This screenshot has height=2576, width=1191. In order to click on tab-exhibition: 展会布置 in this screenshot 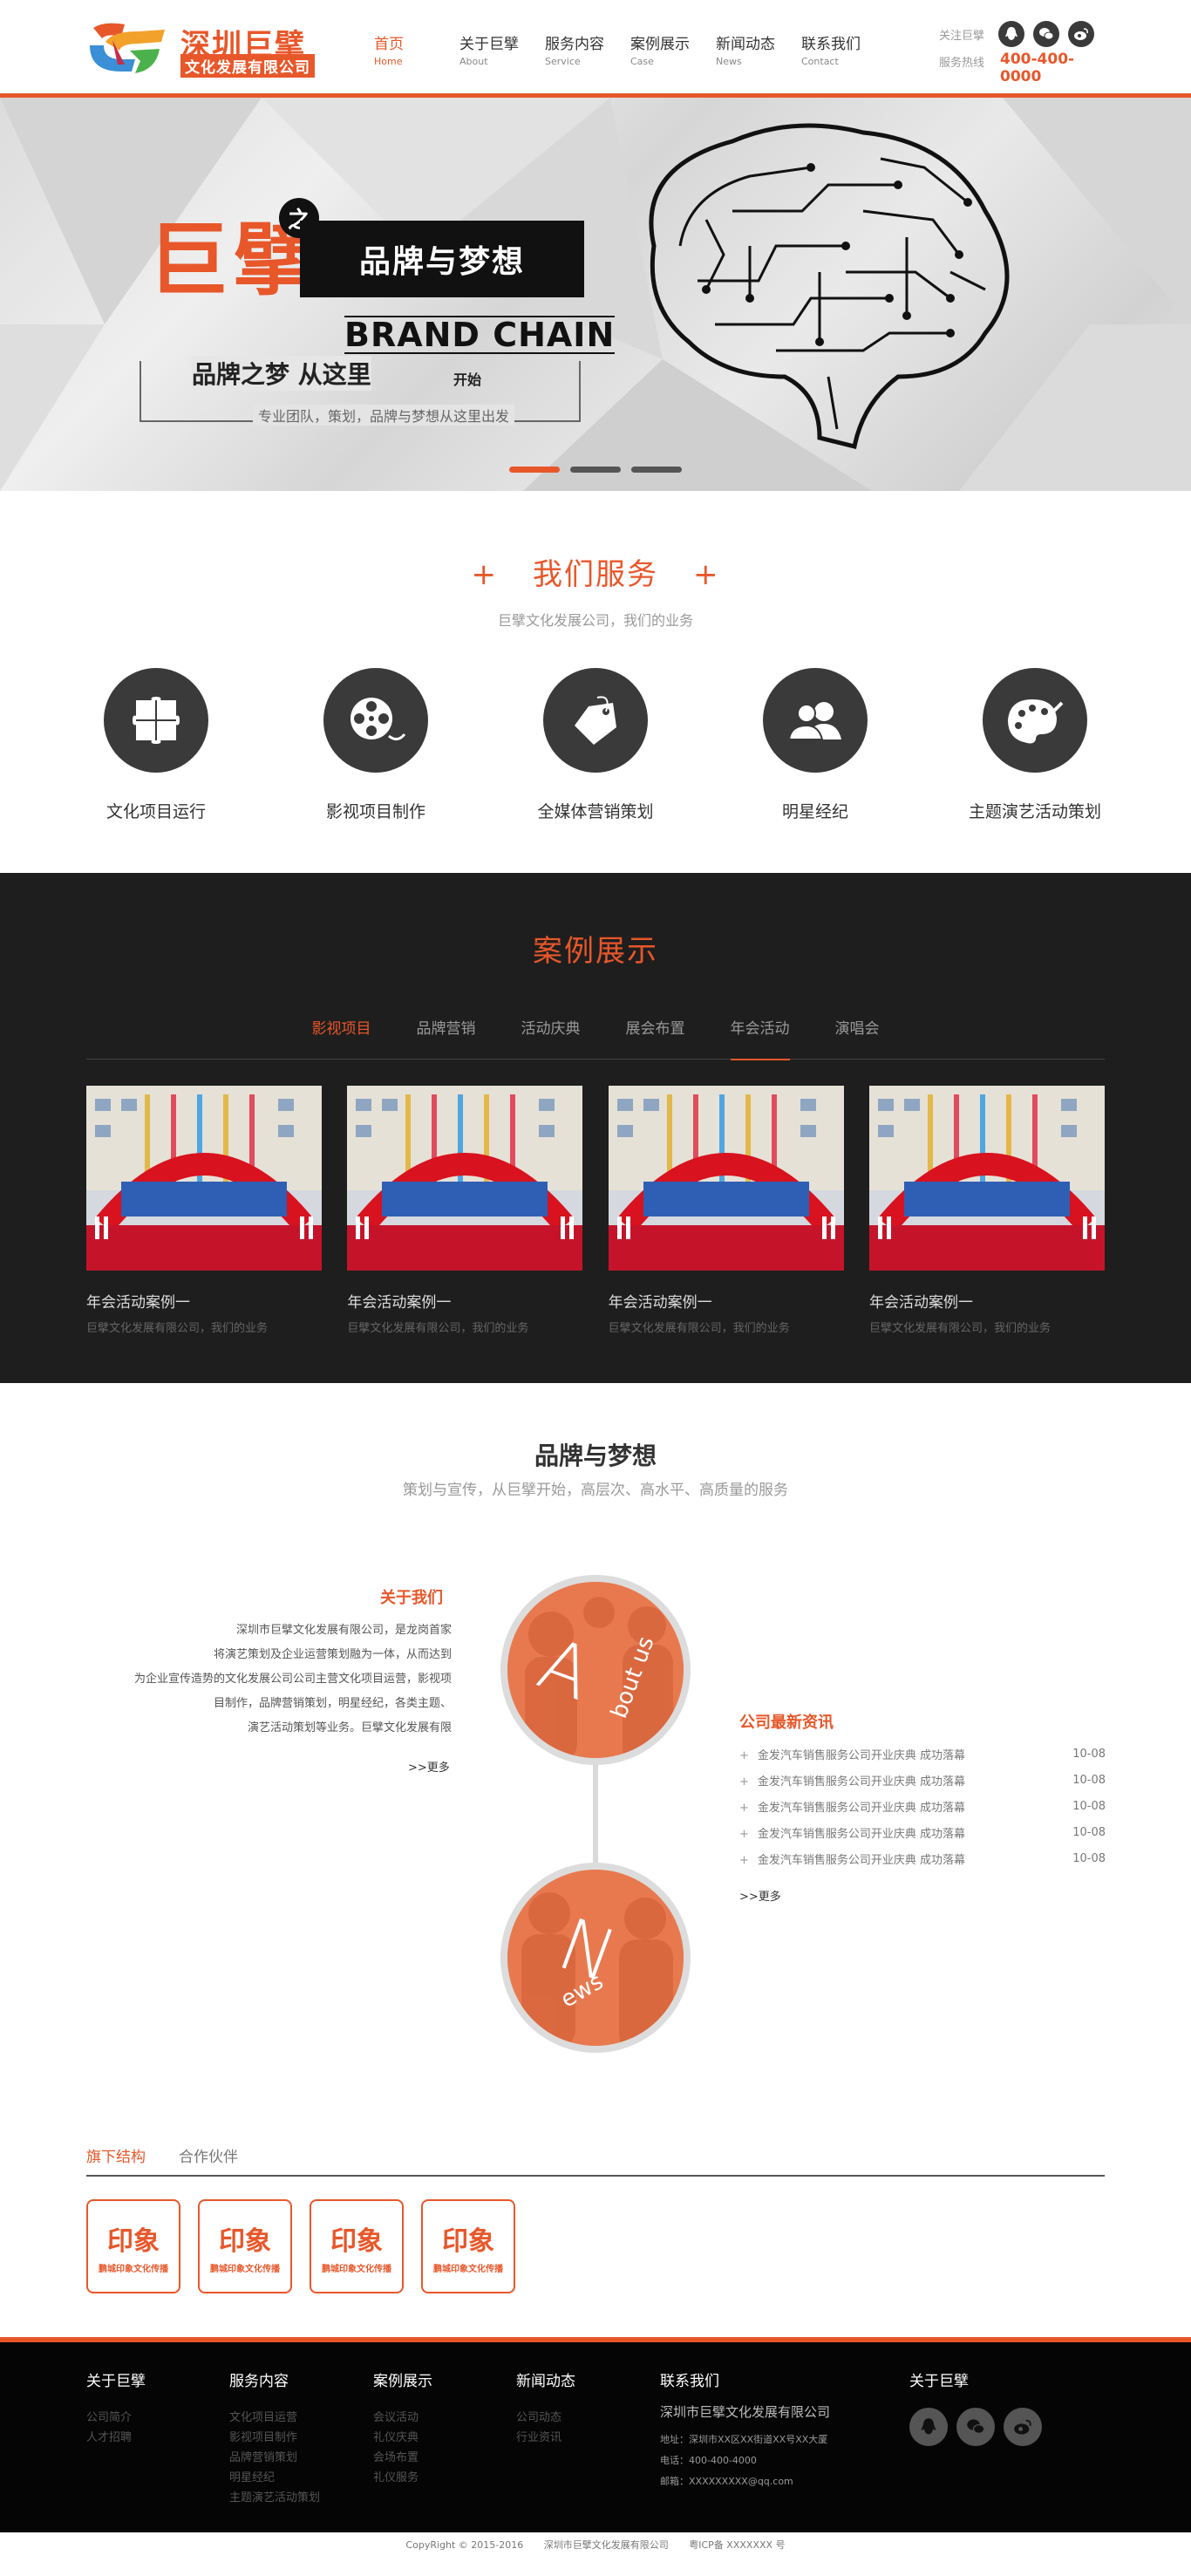, I will do `click(655, 1036)`.